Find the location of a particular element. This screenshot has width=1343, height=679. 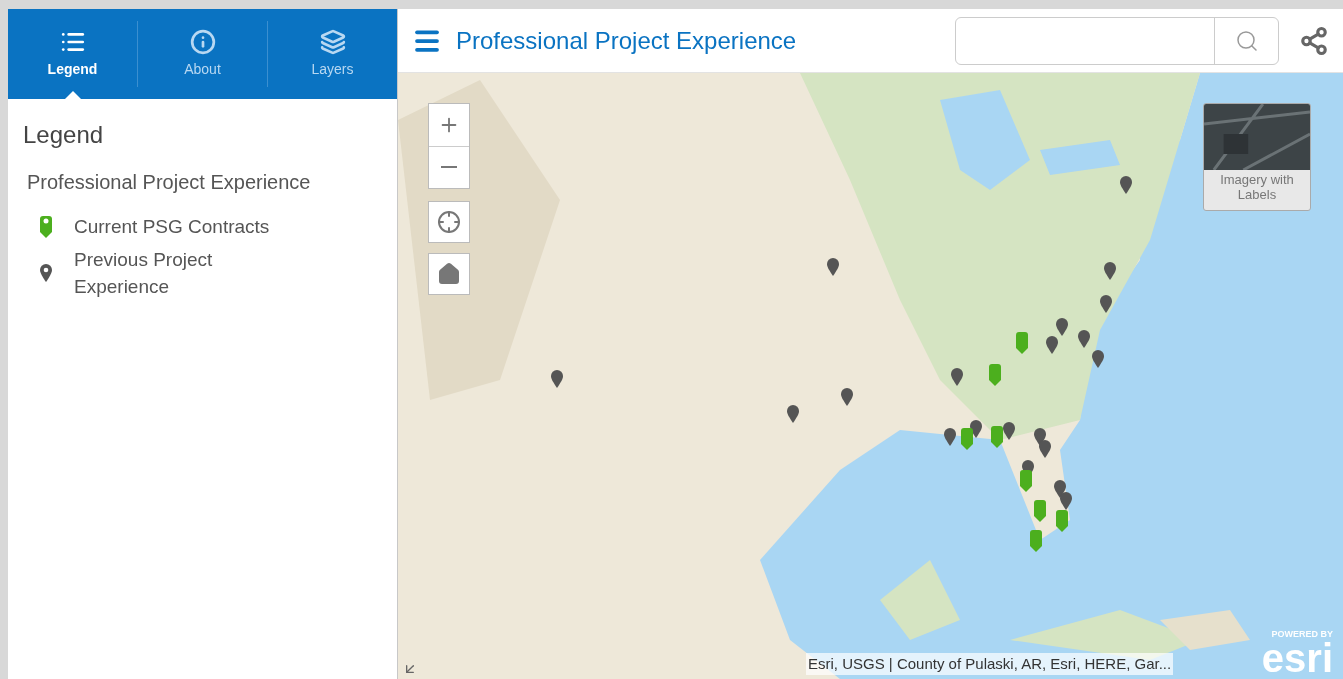

sidebar-tab: Layers is located at coordinates (332, 54).